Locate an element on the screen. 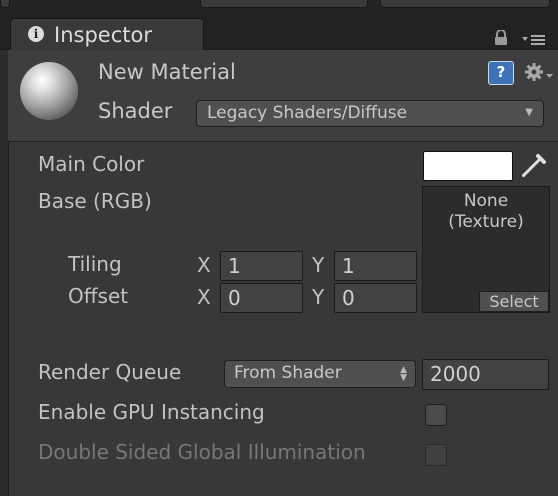  render-queue-value-field: 2000 is located at coordinates (485, 374).